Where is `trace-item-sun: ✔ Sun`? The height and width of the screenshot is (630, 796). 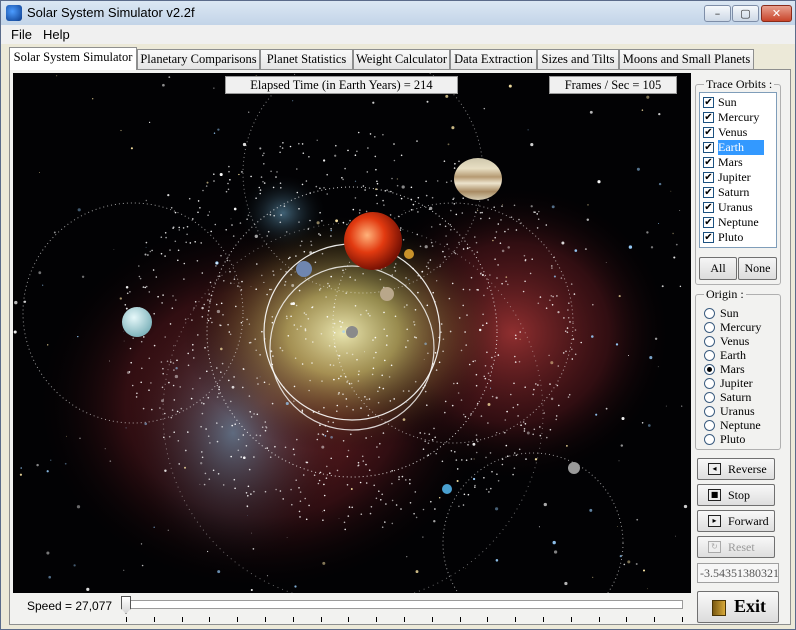 trace-item-sun: ✔ Sun is located at coordinates (739, 102).